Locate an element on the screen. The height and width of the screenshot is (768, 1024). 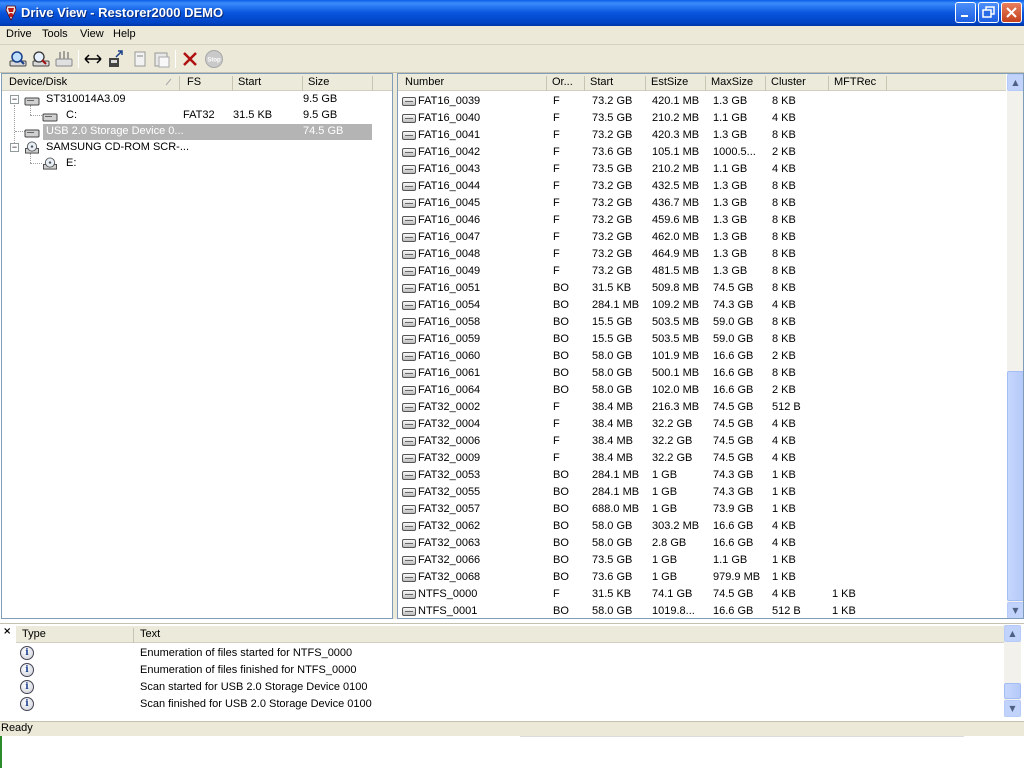
title-bar: Drive View - Restorer2000 DEMO is located at coordinates (512, 13).